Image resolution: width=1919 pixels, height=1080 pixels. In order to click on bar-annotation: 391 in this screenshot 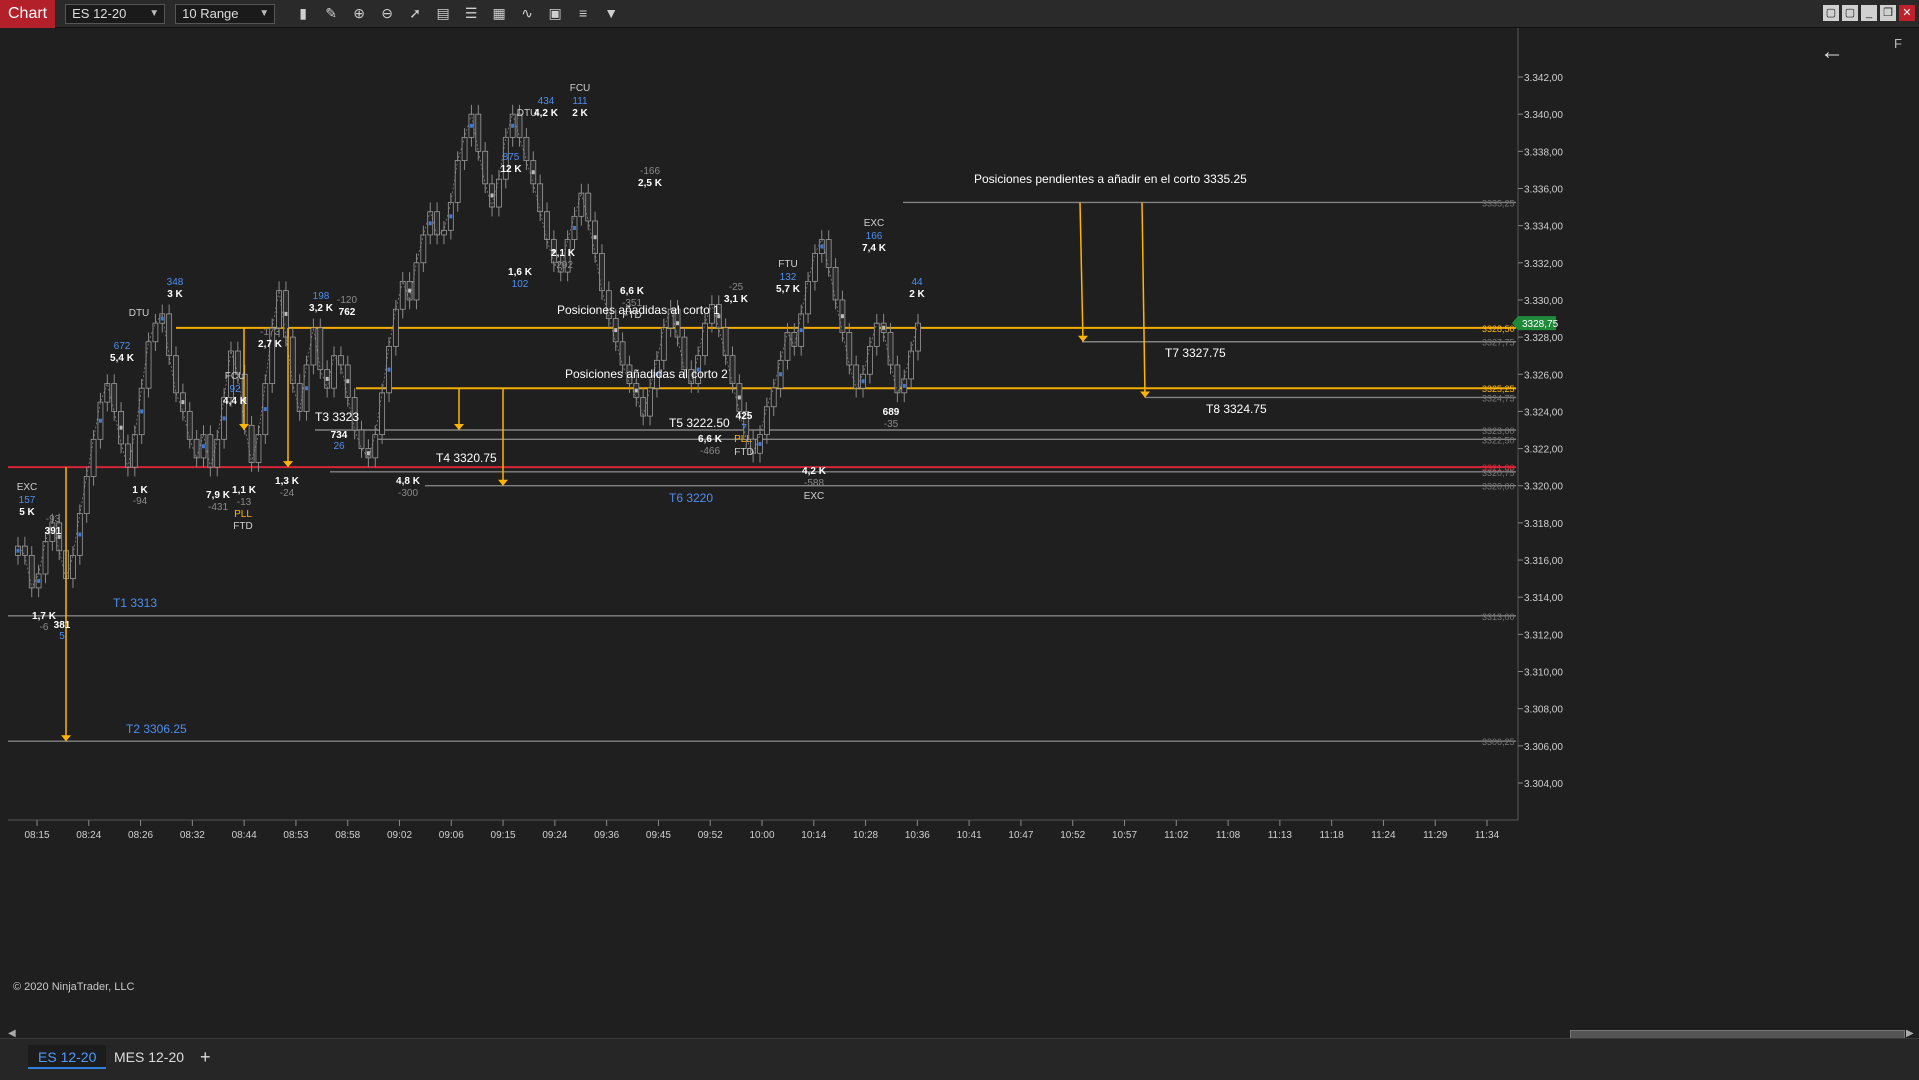, I will do `click(53, 531)`.